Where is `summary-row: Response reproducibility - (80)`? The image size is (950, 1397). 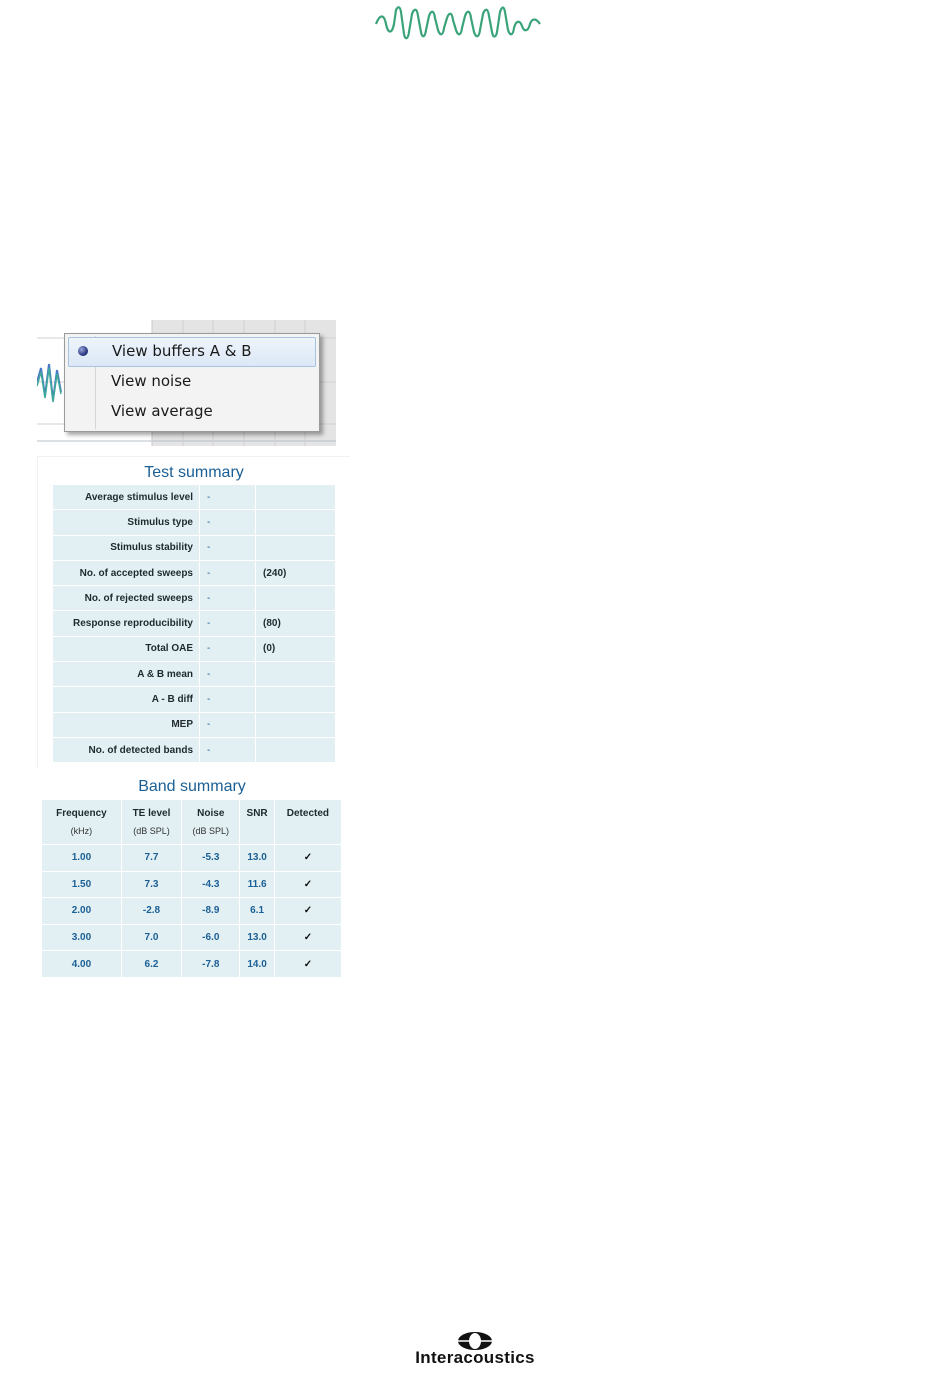
summary-row: Response reproducibility - (80) is located at coordinates (194, 623).